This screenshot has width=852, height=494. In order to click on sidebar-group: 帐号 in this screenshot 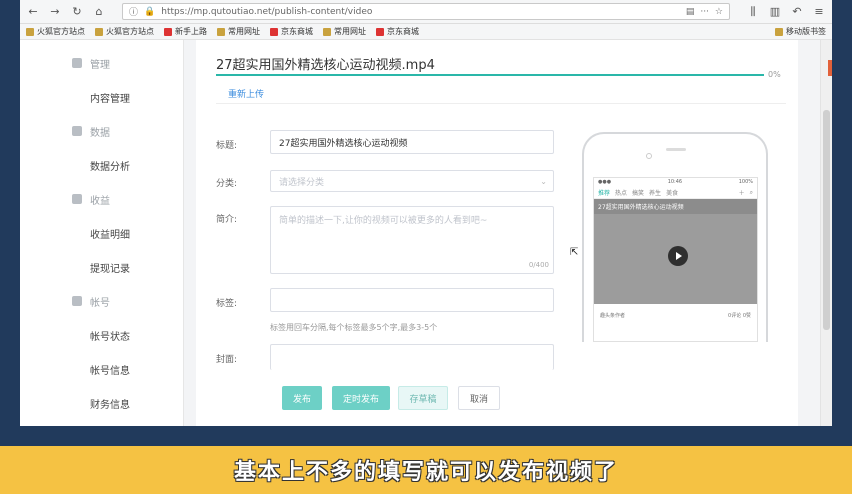, I will do `click(101, 301)`.